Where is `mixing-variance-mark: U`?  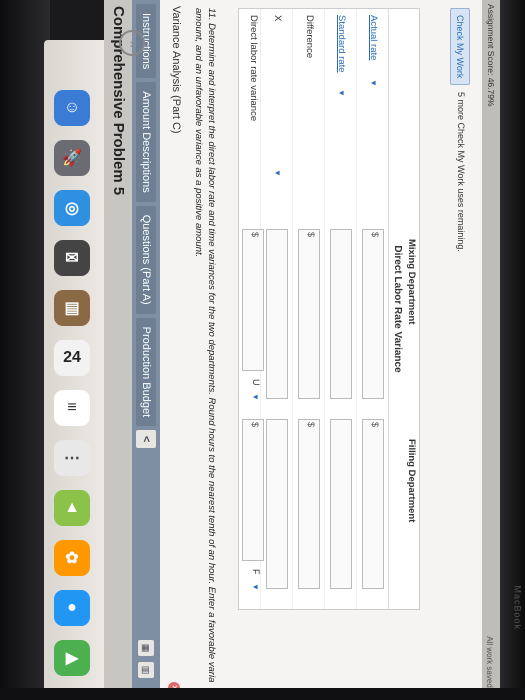
mixing-variance-mark: U is located at coordinates (256, 382).